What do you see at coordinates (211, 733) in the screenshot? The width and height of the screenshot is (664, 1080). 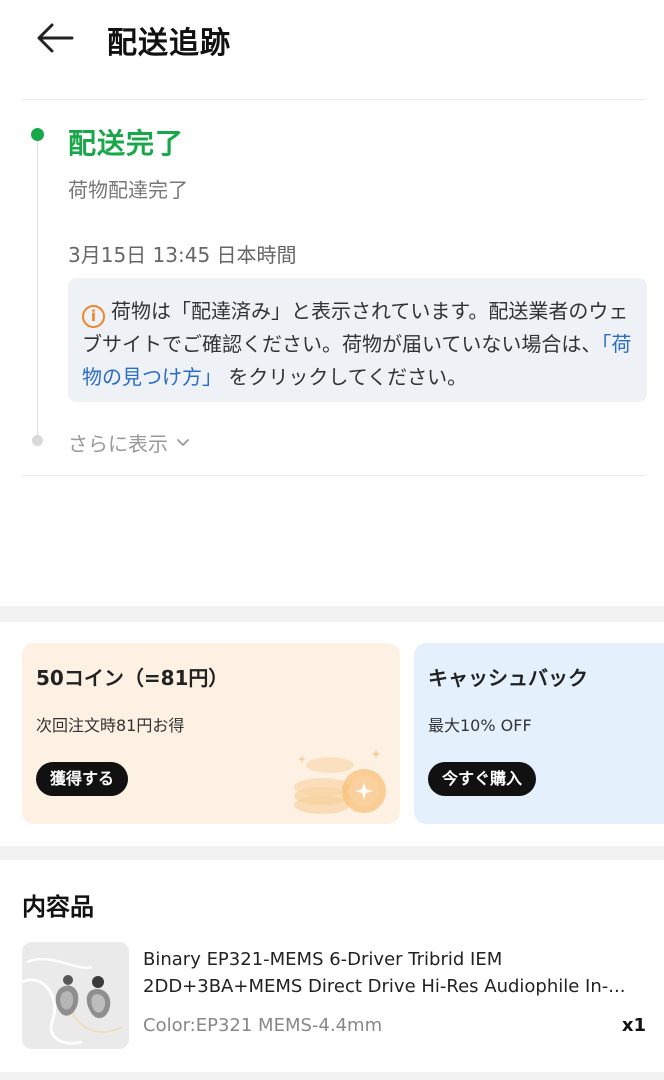 I see `coins-promo-card: 50コイン（=81円） 次回注文時81円お得 獲得する` at bounding box center [211, 733].